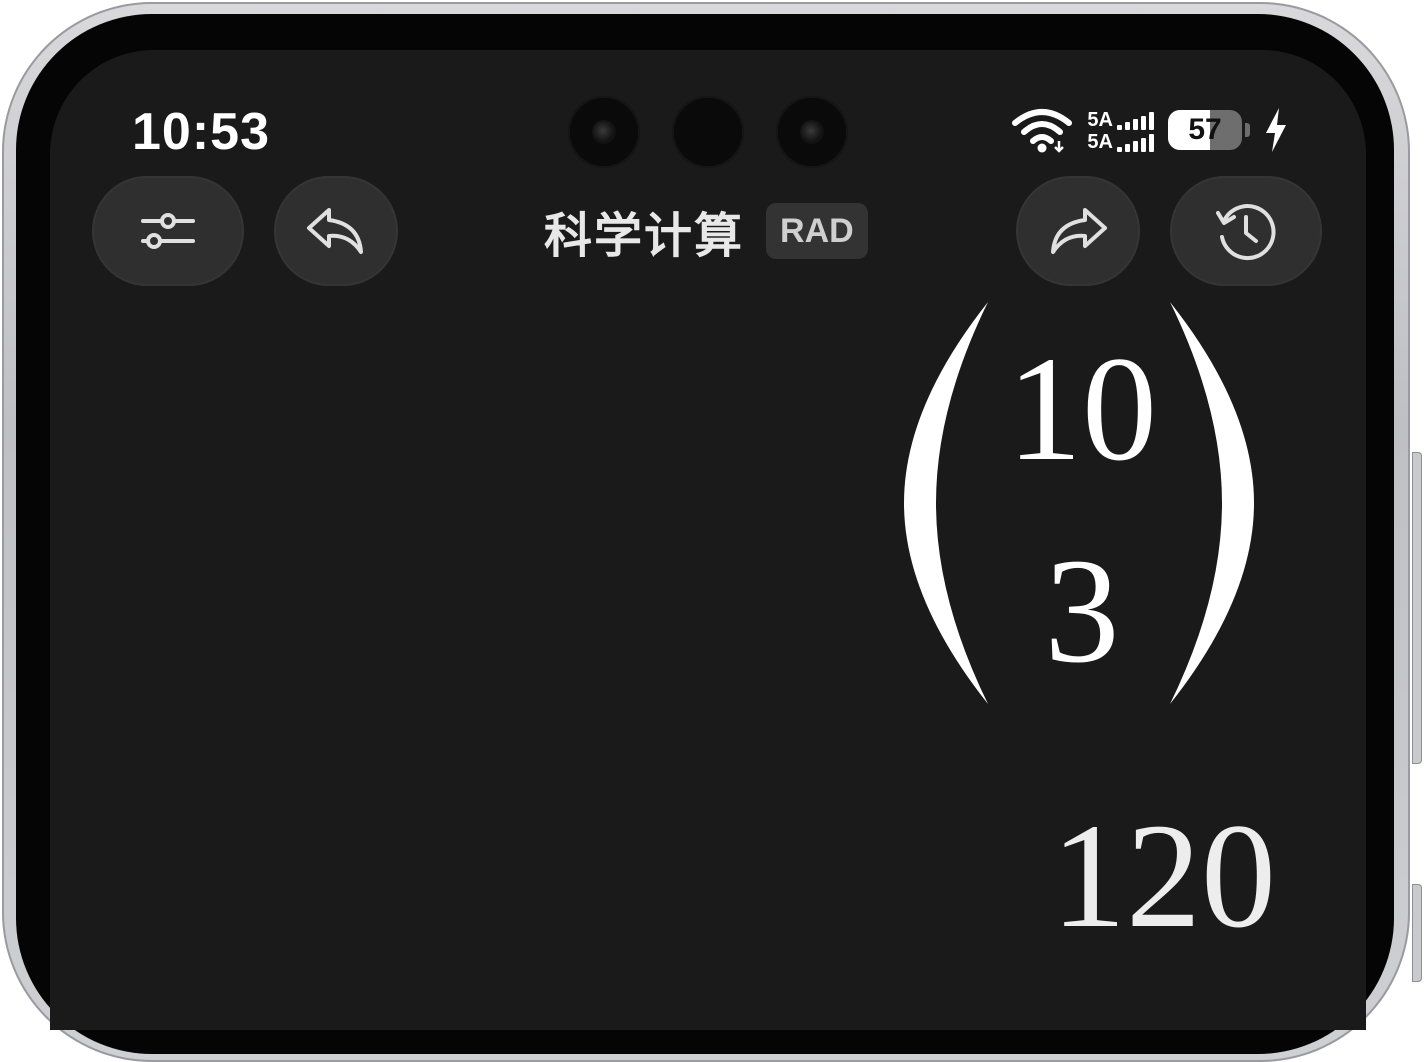 The image size is (1424, 1062). I want to click on camera-left-icon, so click(604, 132).